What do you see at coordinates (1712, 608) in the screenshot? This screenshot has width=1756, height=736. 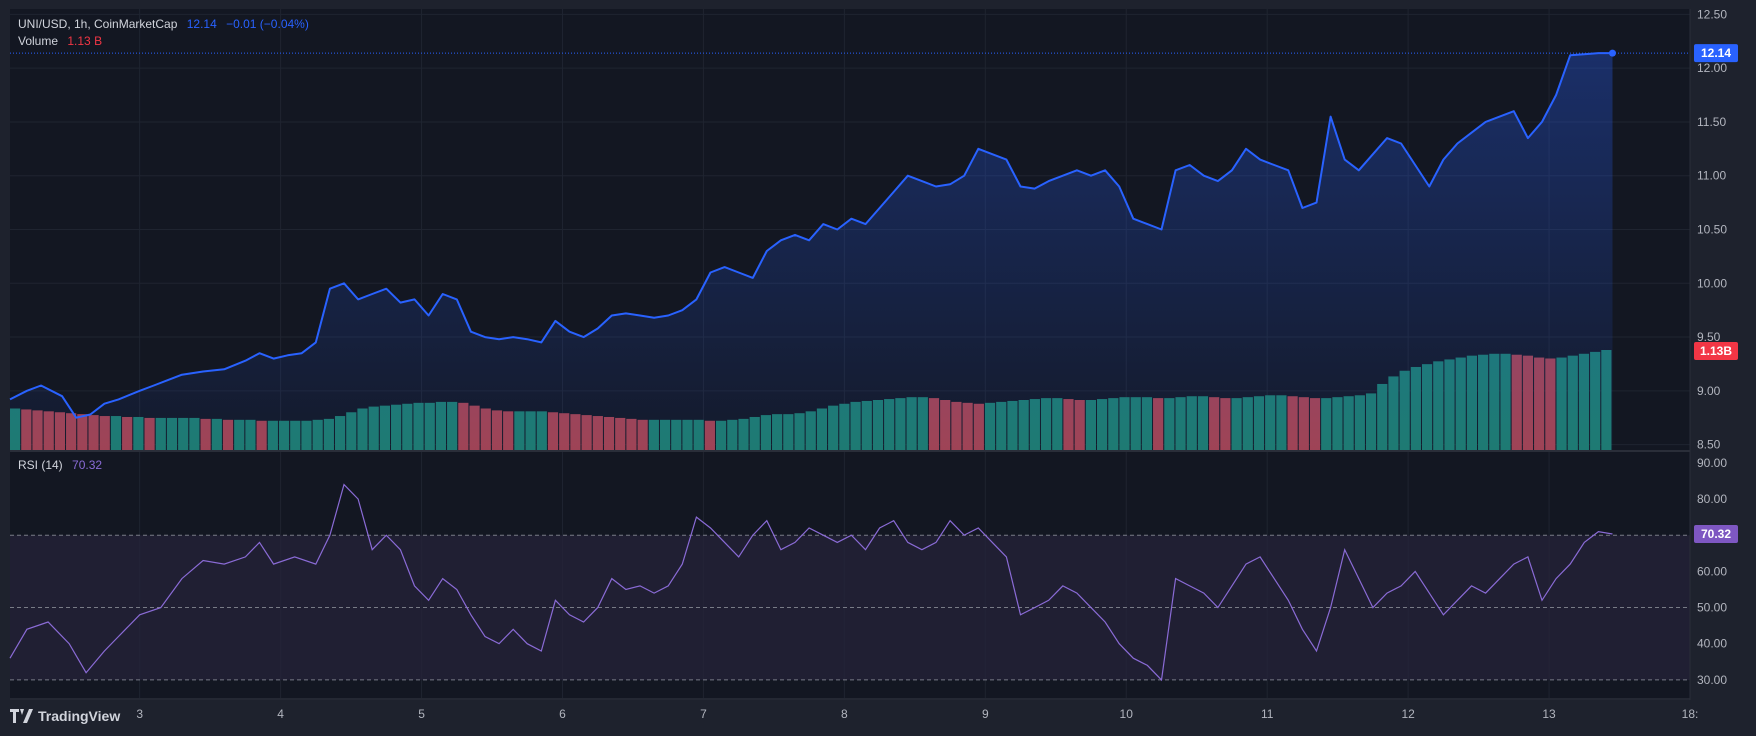 I see `rsi-tick-label: 50.00` at bounding box center [1712, 608].